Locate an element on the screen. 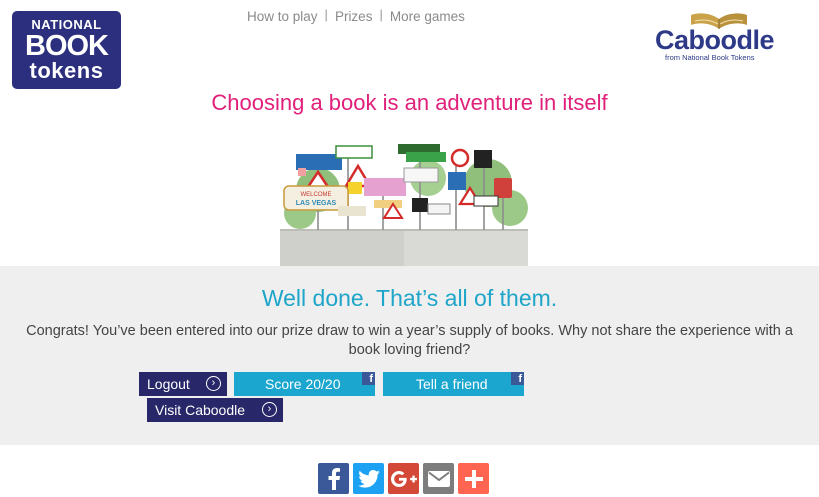 This screenshot has width=819, height=497. share-score-button: Score 20/20 f is located at coordinates (304, 384).